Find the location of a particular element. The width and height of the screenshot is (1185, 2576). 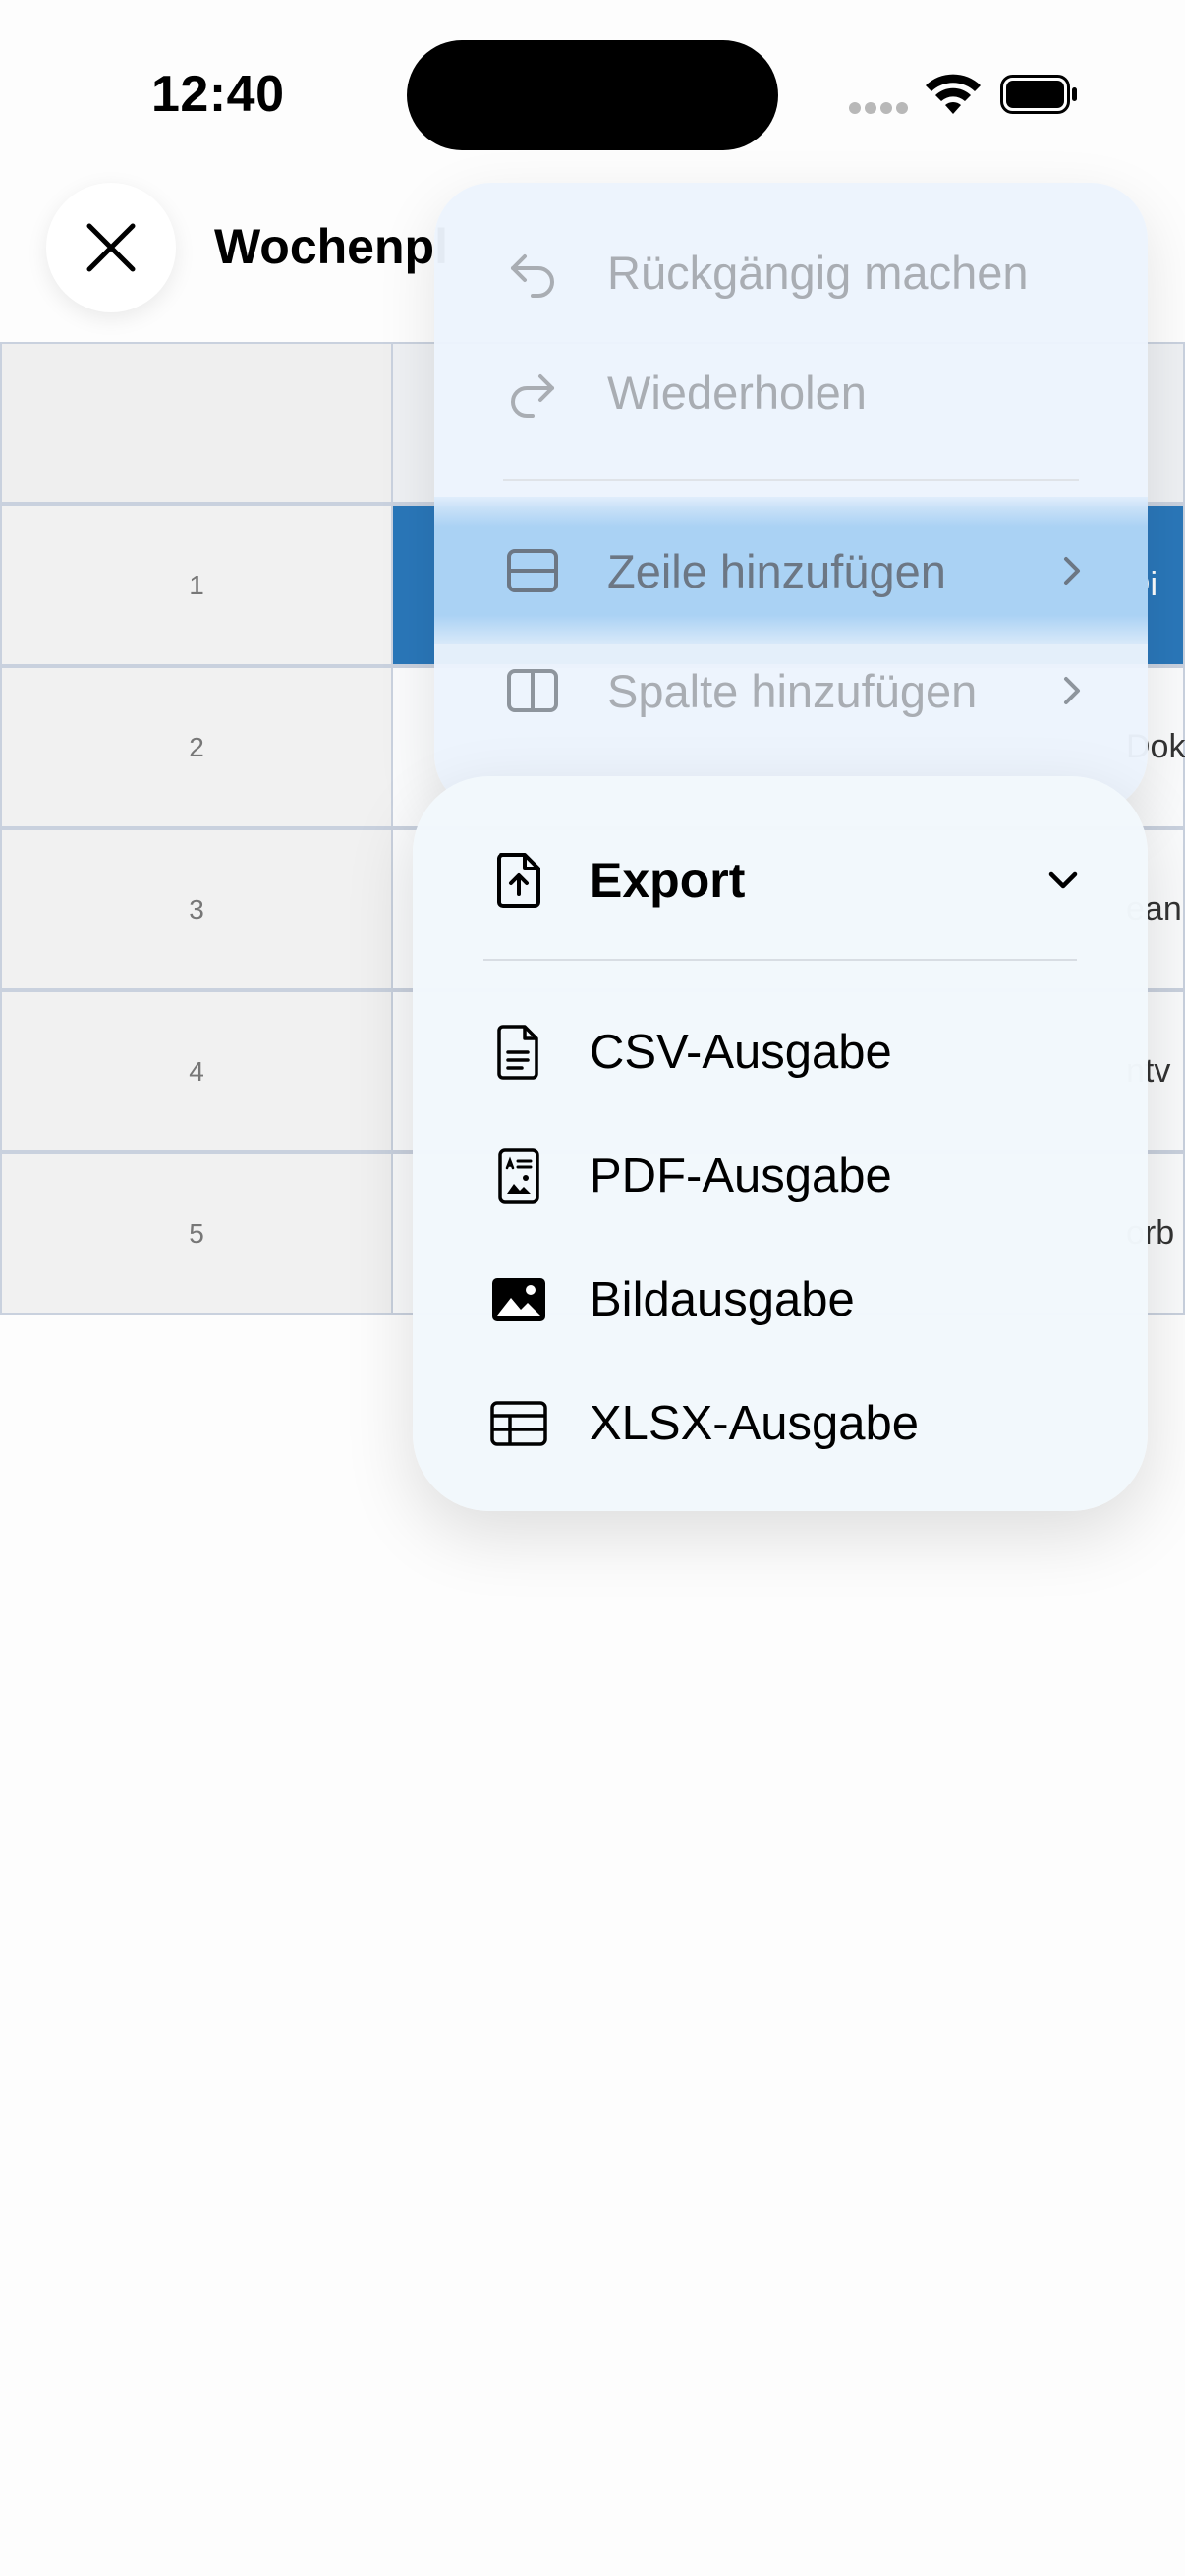

undo-icon is located at coordinates (532, 276).